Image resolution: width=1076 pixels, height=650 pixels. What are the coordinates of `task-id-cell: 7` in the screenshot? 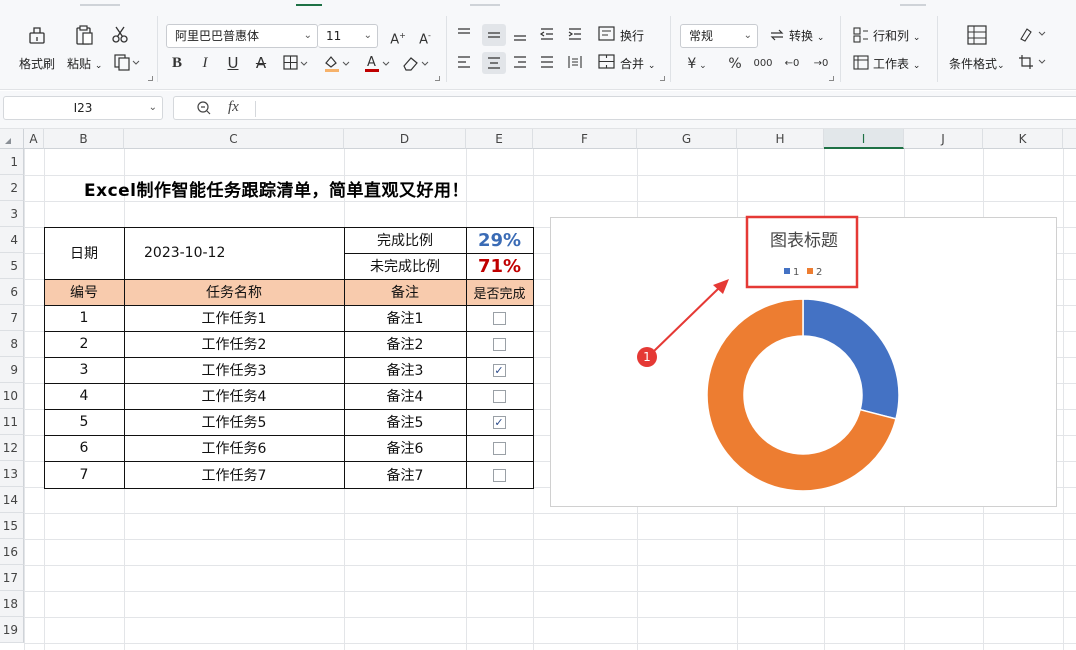 It's located at (84, 474).